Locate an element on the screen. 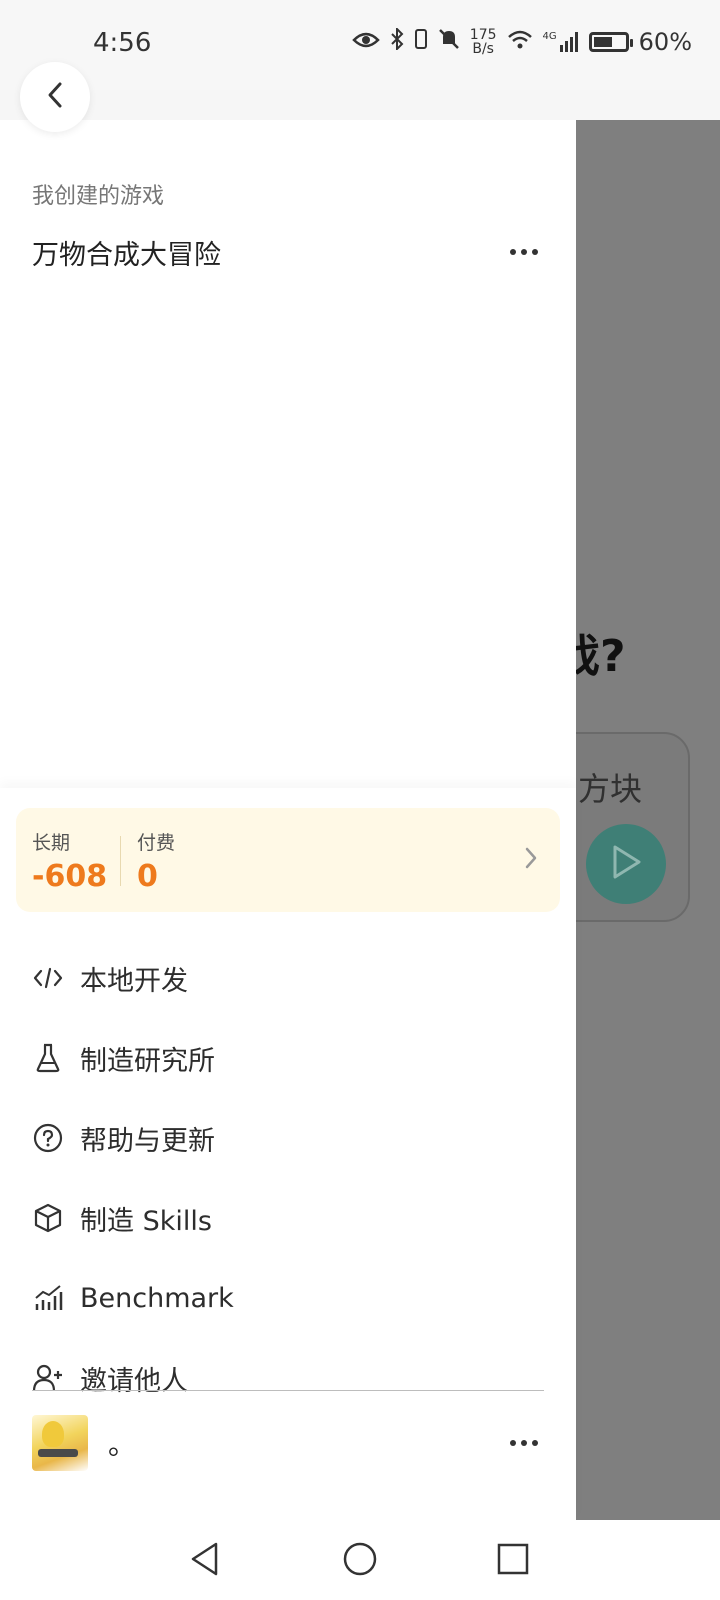 This screenshot has height=1600, width=720. menu-item-lab: 制造研究所 is located at coordinates (288, 1058).